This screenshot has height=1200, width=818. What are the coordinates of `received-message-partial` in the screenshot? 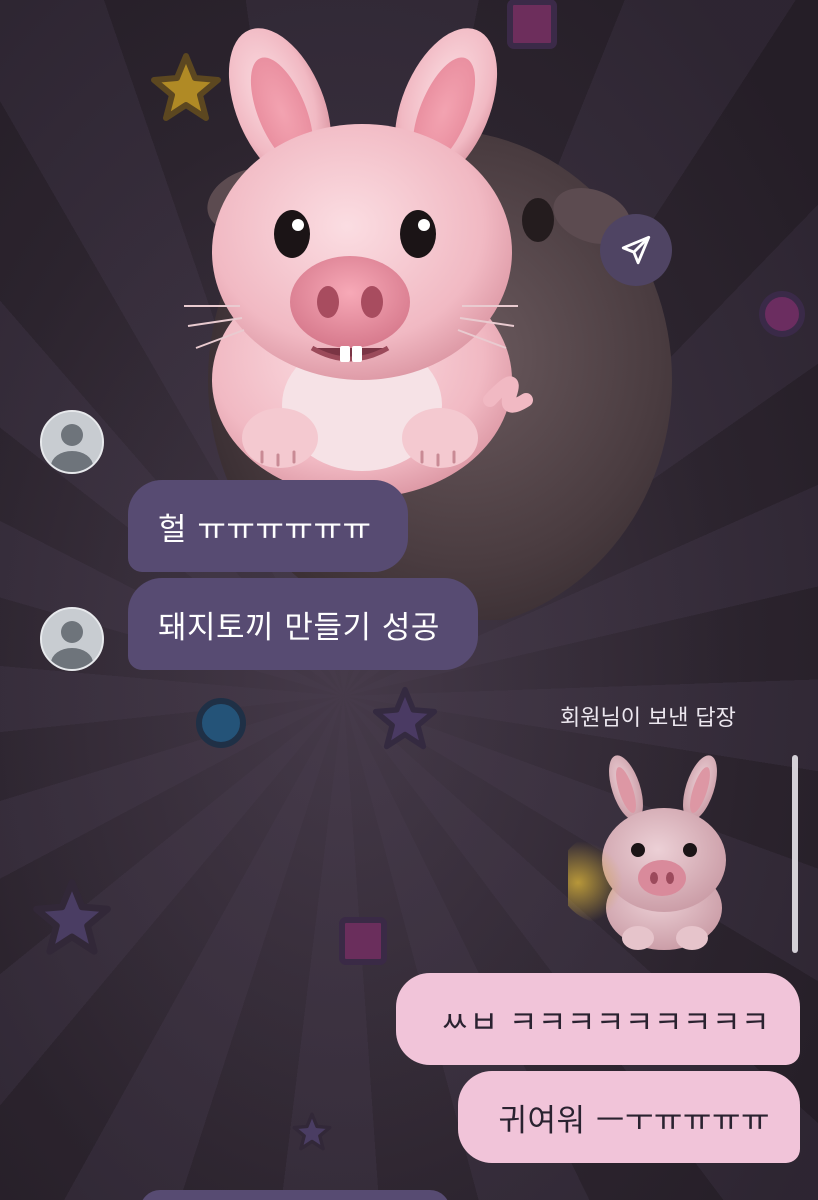 It's located at (295, 1195).